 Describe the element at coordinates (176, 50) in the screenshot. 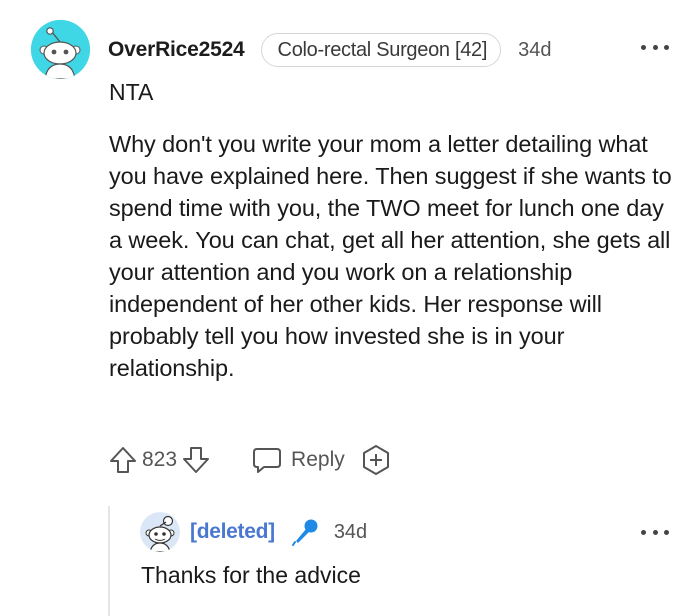

I see `comment-username: OverRice2524` at that location.